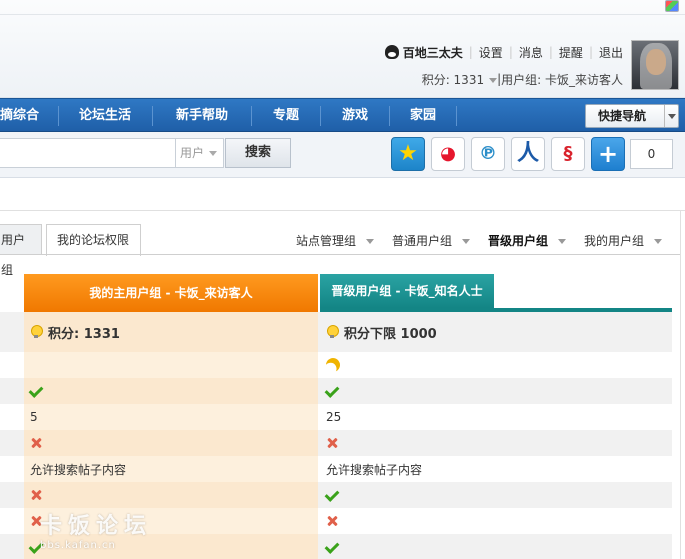 This screenshot has height=559, width=685. Describe the element at coordinates (571, 52) in the screenshot. I see `notifications-link: 提醒` at that location.